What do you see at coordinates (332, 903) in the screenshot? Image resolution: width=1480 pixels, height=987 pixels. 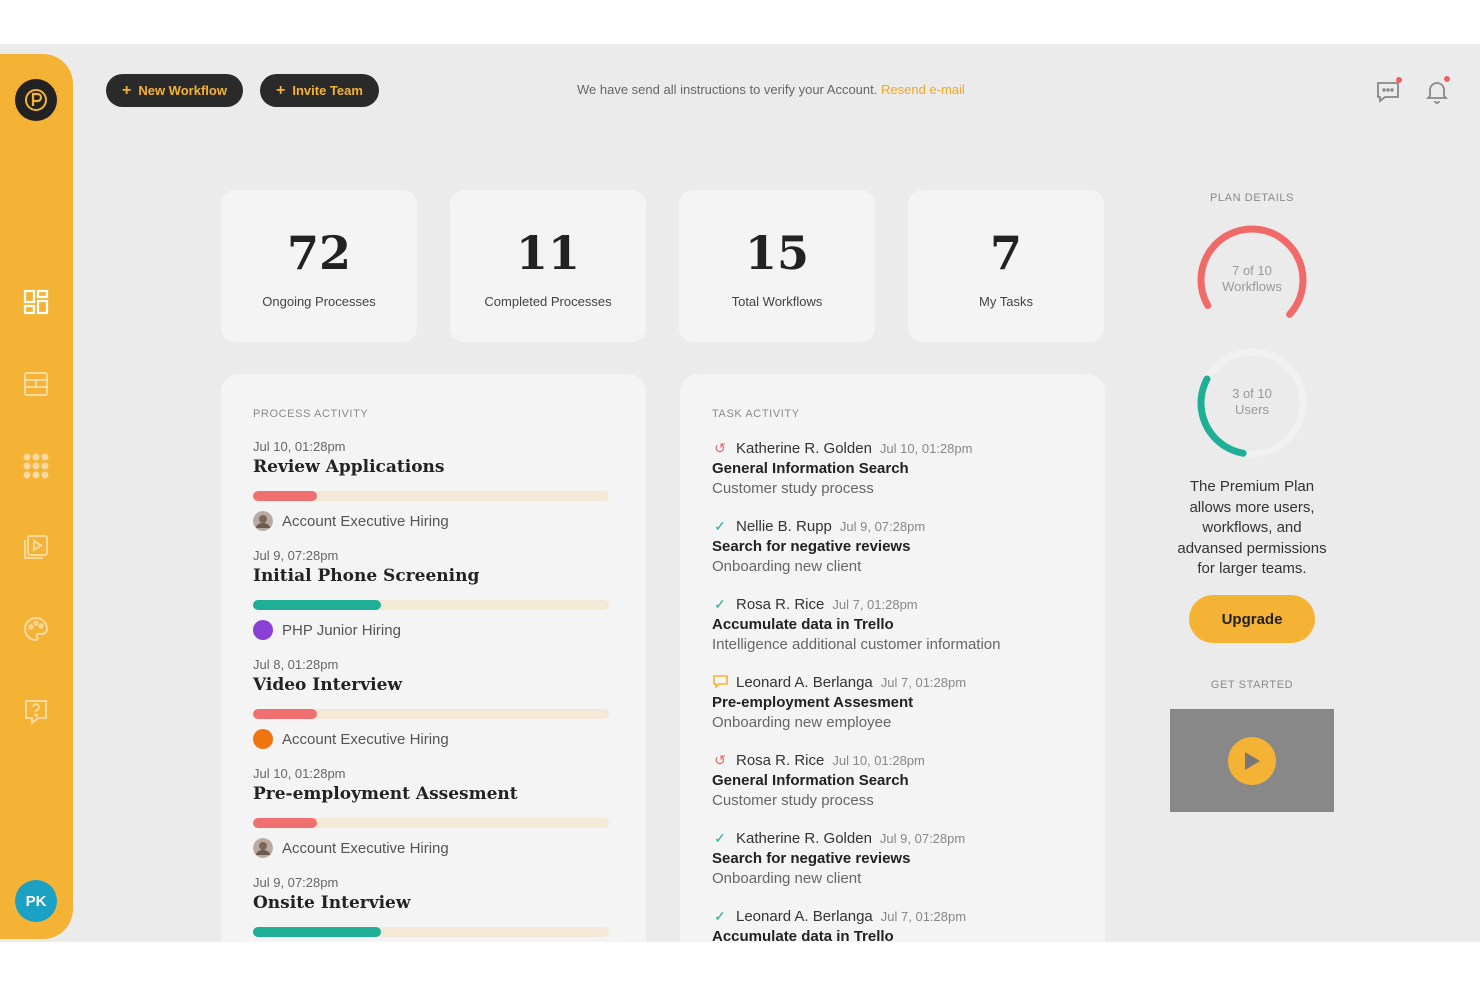 I see `process-title: Onsite Interview` at bounding box center [332, 903].